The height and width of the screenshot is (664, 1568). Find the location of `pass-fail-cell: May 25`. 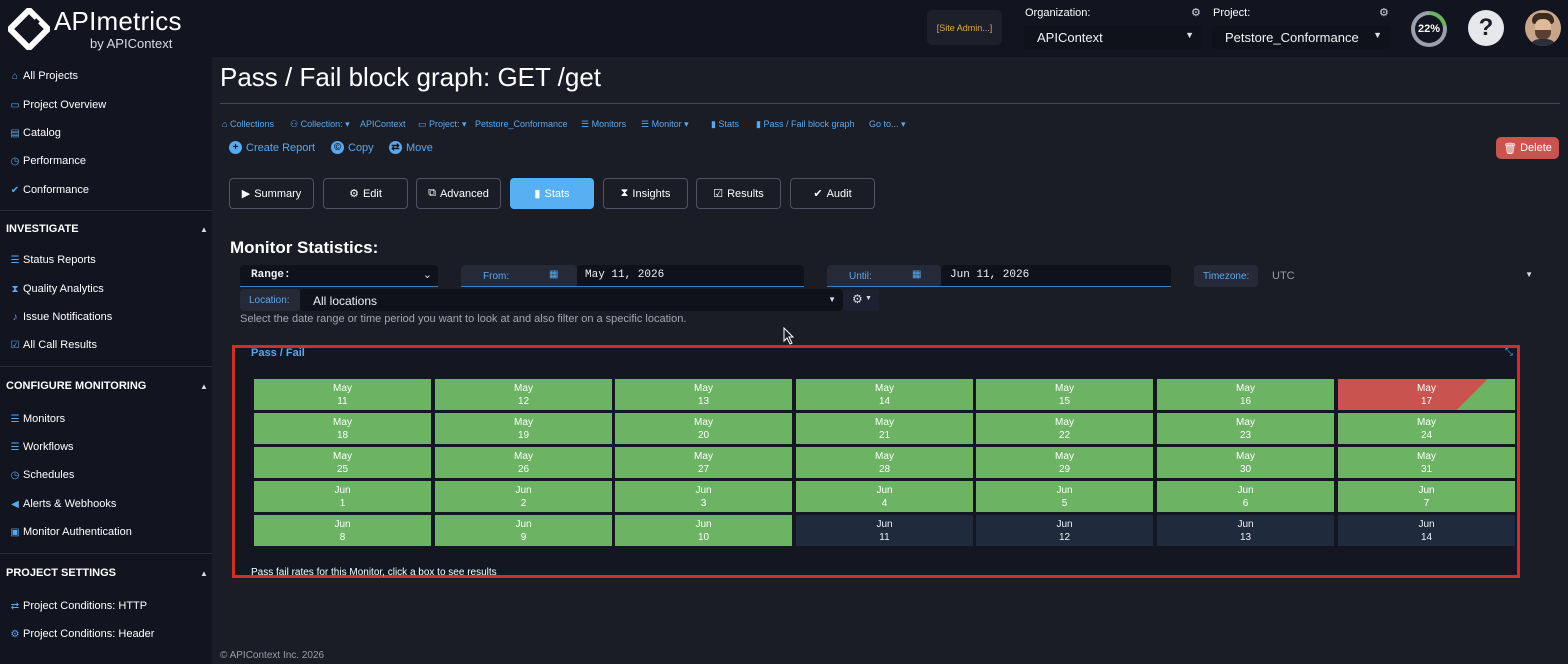

pass-fail-cell: May 25 is located at coordinates (342, 462).